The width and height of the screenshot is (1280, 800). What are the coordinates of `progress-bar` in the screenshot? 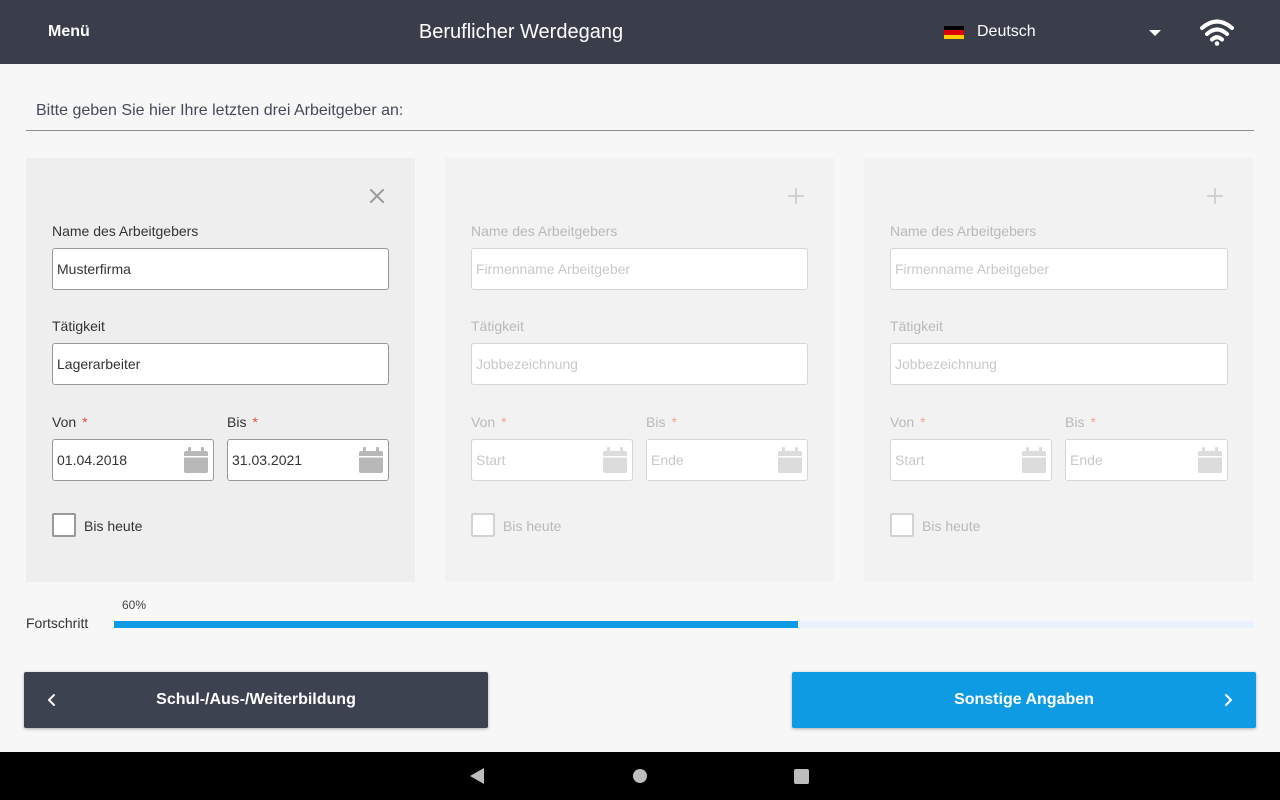 It's located at (684, 624).